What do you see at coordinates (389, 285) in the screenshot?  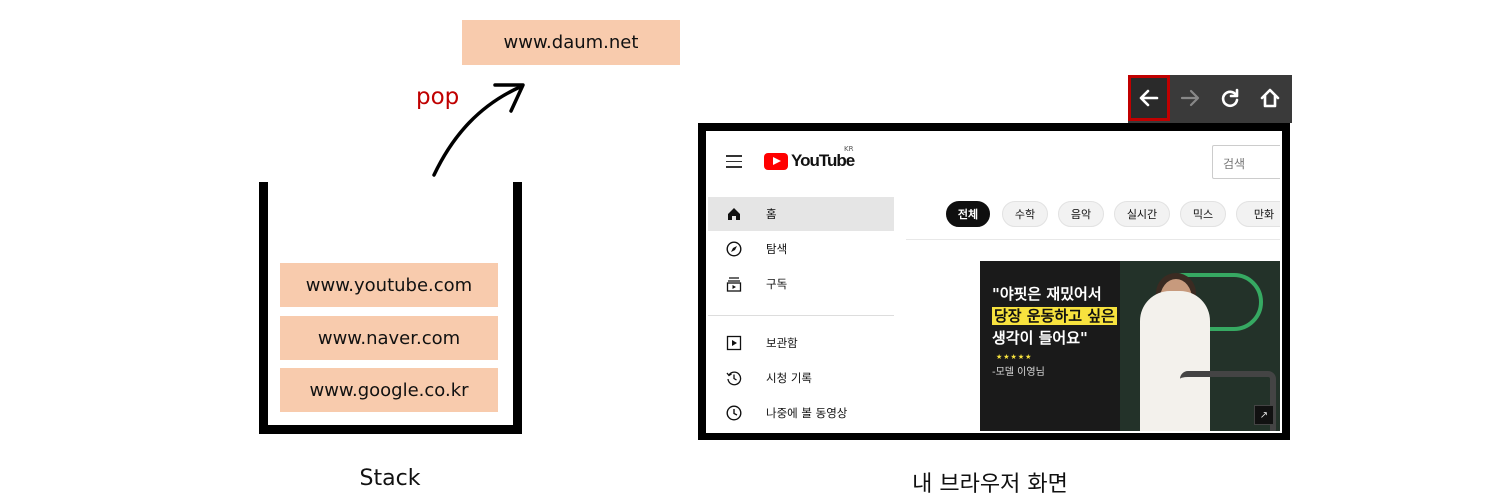 I see `stack-item: www.youtube.com` at bounding box center [389, 285].